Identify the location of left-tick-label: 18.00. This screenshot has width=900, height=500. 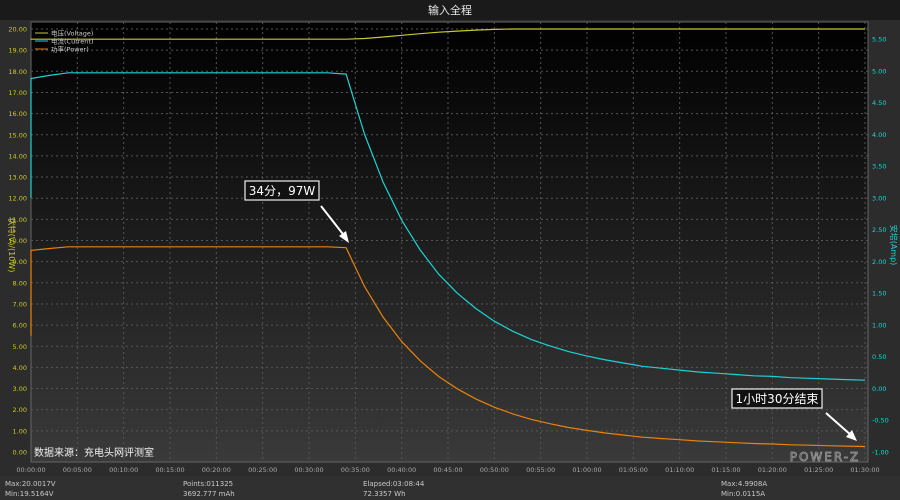
(17, 72).